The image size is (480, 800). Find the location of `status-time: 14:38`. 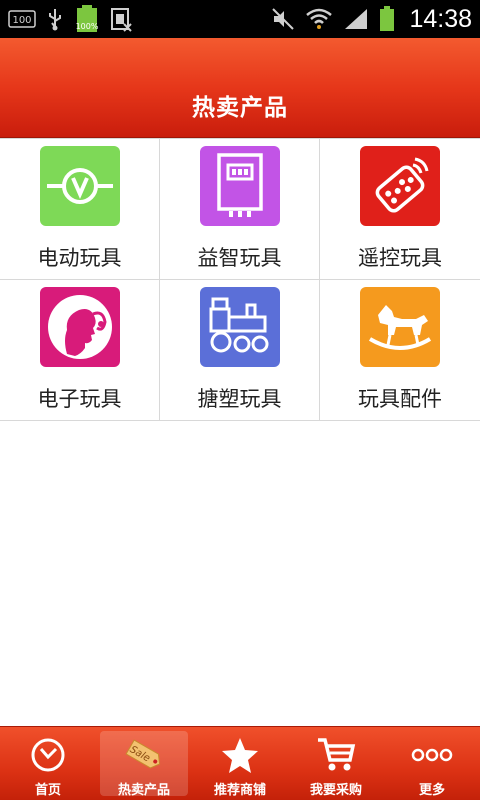

status-time: 14:38 is located at coordinates (440, 18).